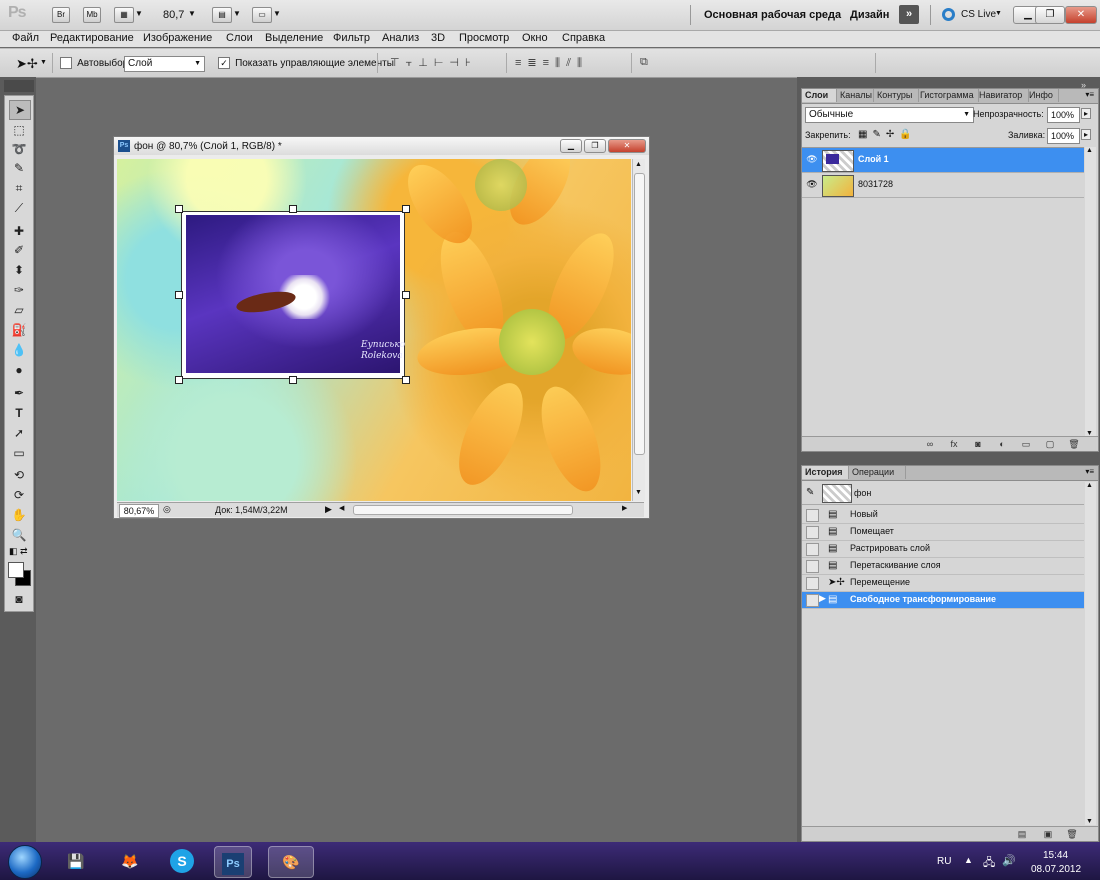 The image size is (1100, 880). What do you see at coordinates (19, 310) in the screenshot?
I see `eraser-tool-icon: ▱` at bounding box center [19, 310].